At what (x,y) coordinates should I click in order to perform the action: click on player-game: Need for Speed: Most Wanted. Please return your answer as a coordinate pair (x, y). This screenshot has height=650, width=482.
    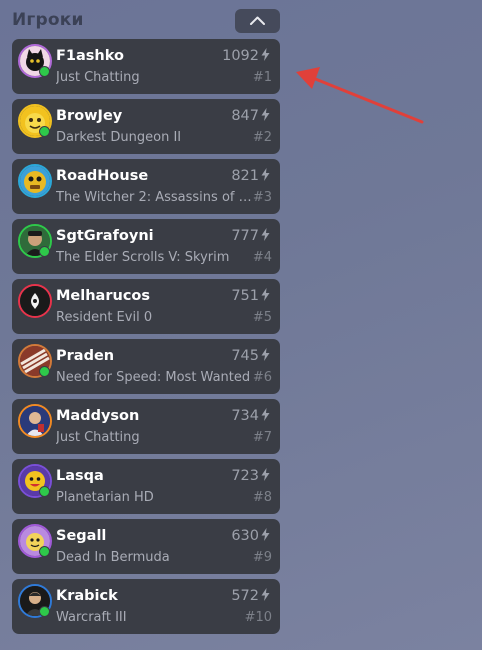
    Looking at the image, I should click on (153, 377).